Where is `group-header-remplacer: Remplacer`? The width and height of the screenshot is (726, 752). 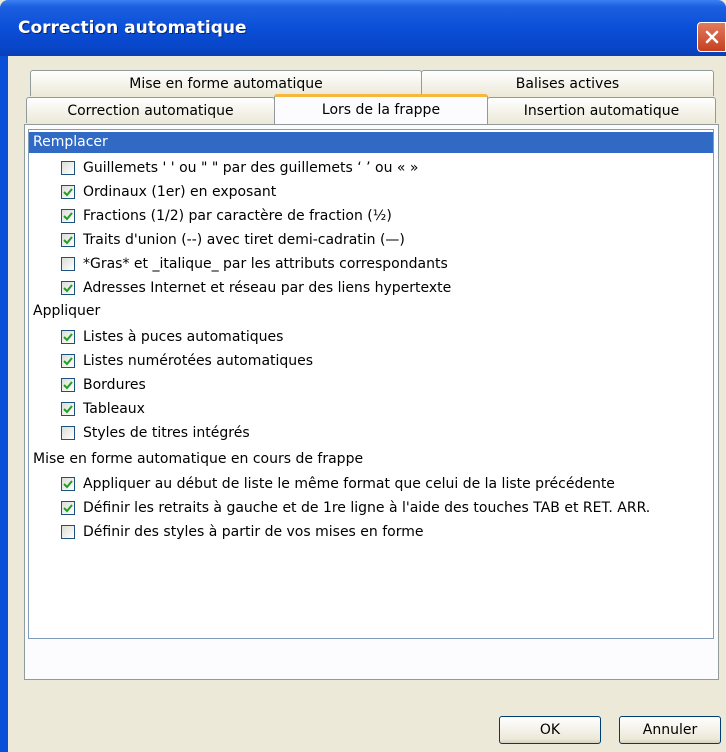
group-header-remplacer: Remplacer is located at coordinates (371, 142).